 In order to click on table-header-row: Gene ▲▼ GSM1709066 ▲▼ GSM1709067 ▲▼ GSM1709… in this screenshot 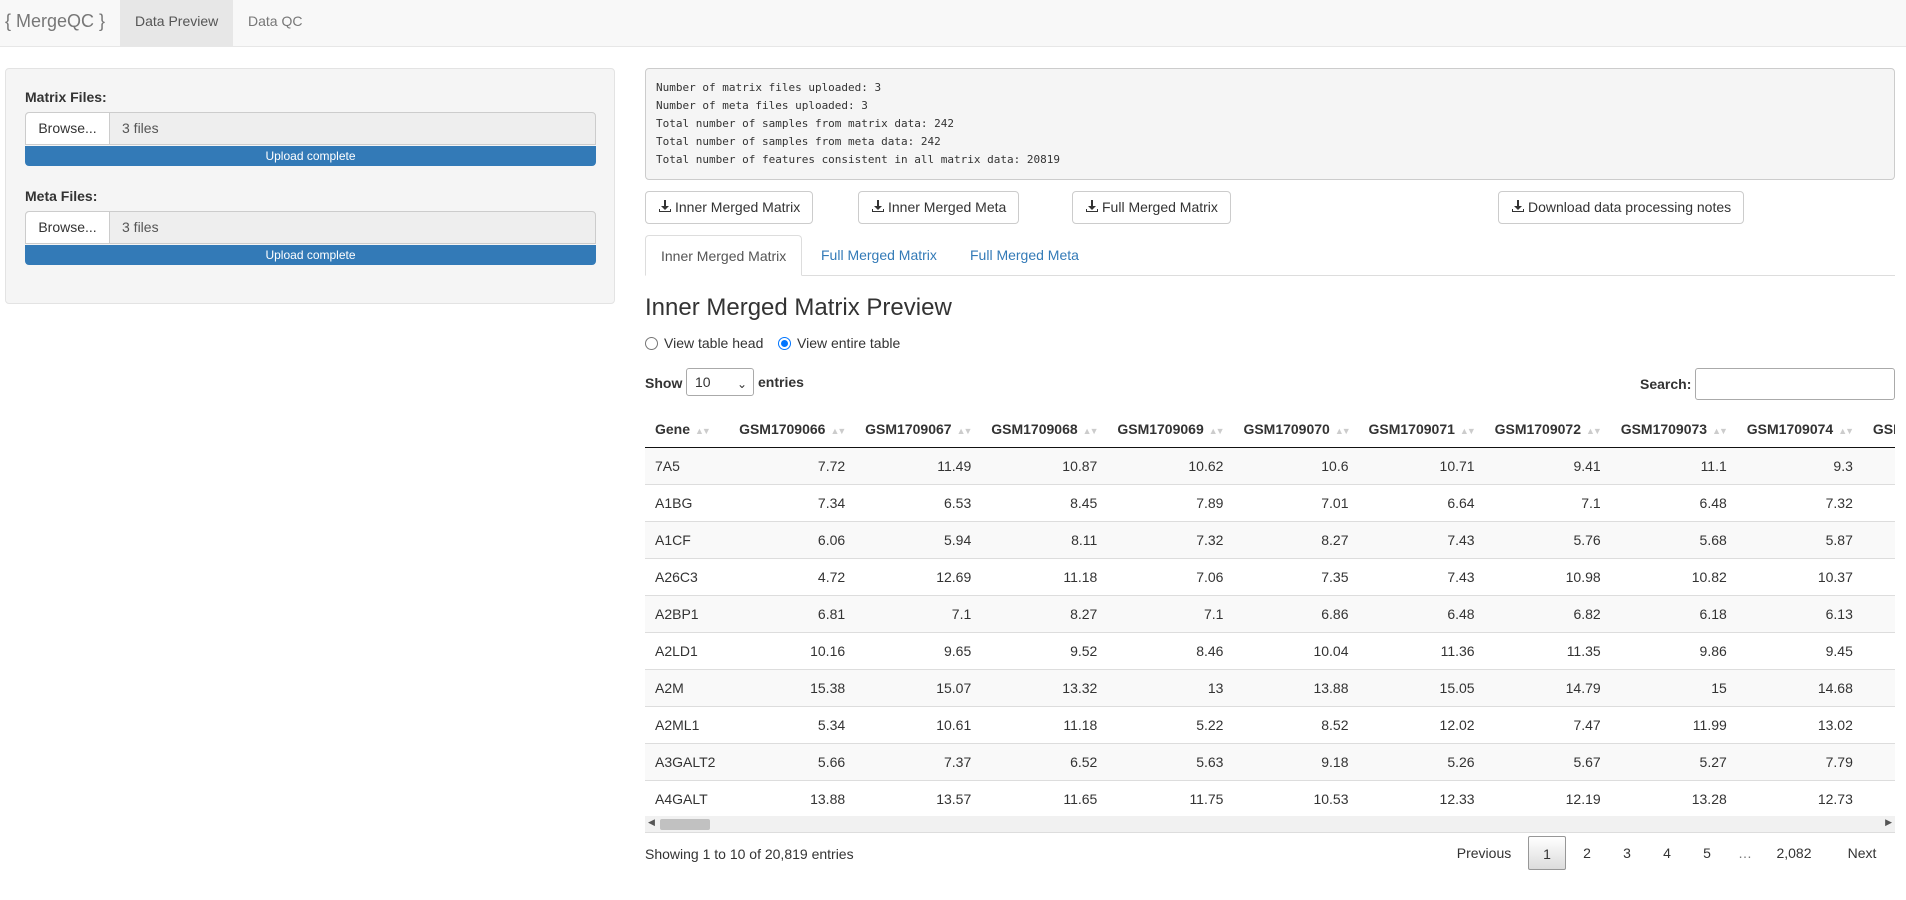, I will do `click(1270, 429)`.